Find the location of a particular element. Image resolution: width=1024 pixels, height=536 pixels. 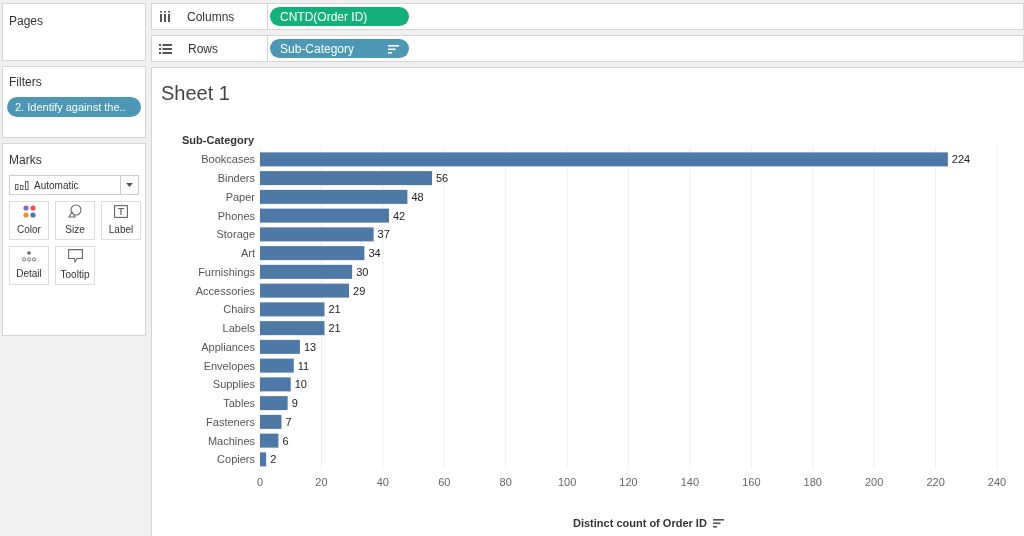

category-label: Machines is located at coordinates (231, 440).